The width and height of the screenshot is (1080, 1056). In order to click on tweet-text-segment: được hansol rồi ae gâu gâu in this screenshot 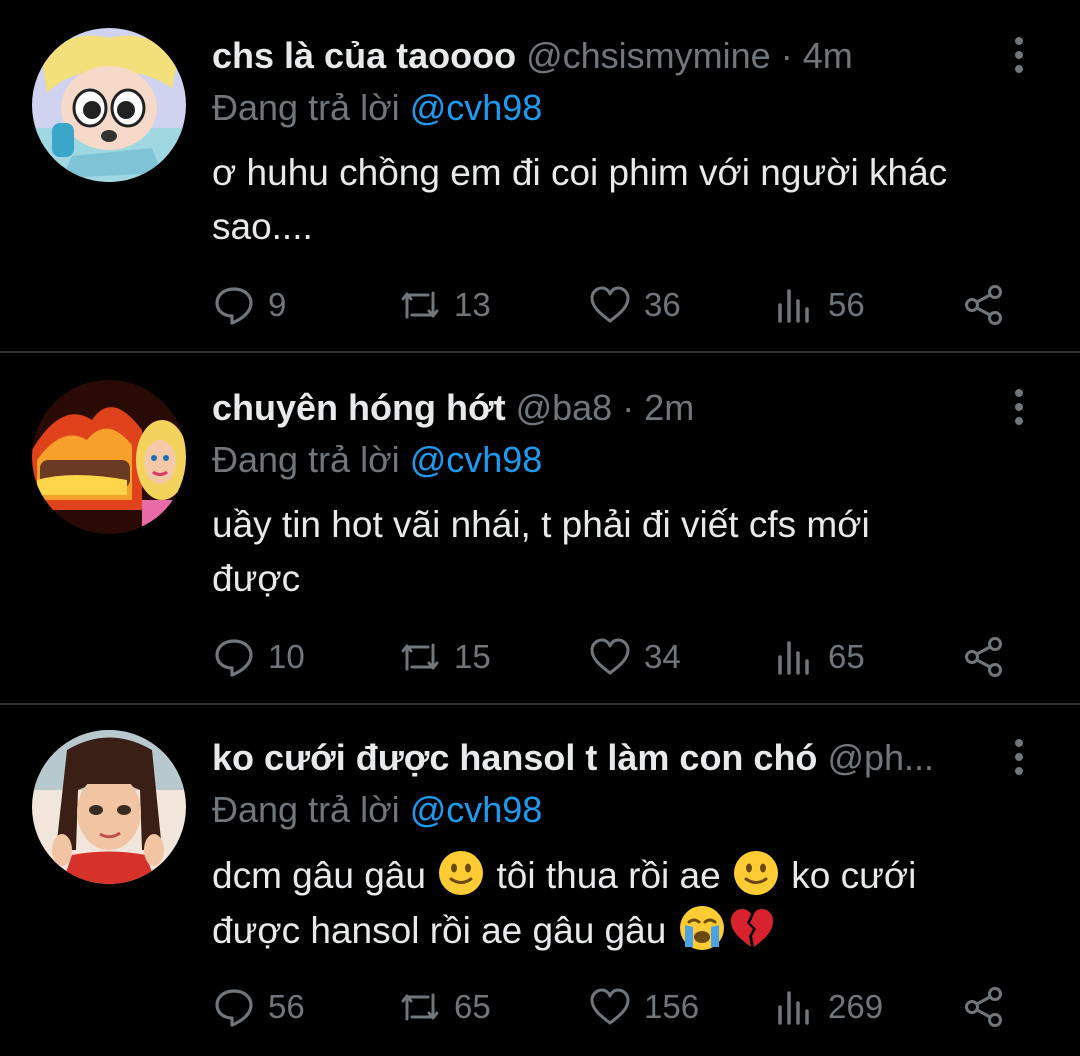, I will do `click(439, 930)`.